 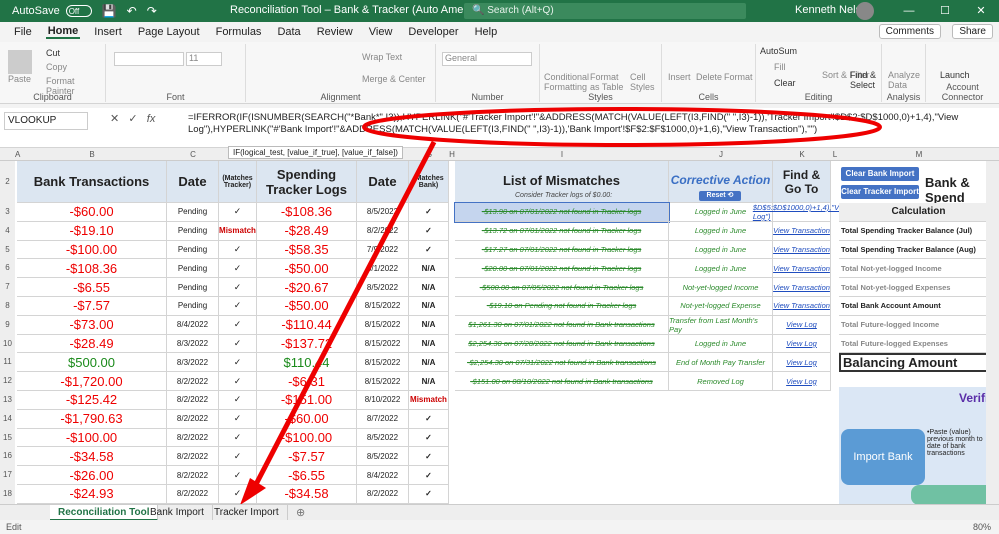 What do you see at coordinates (383, 212) in the screenshot?
I see `tracker-date: 8/5/2022` at bounding box center [383, 212].